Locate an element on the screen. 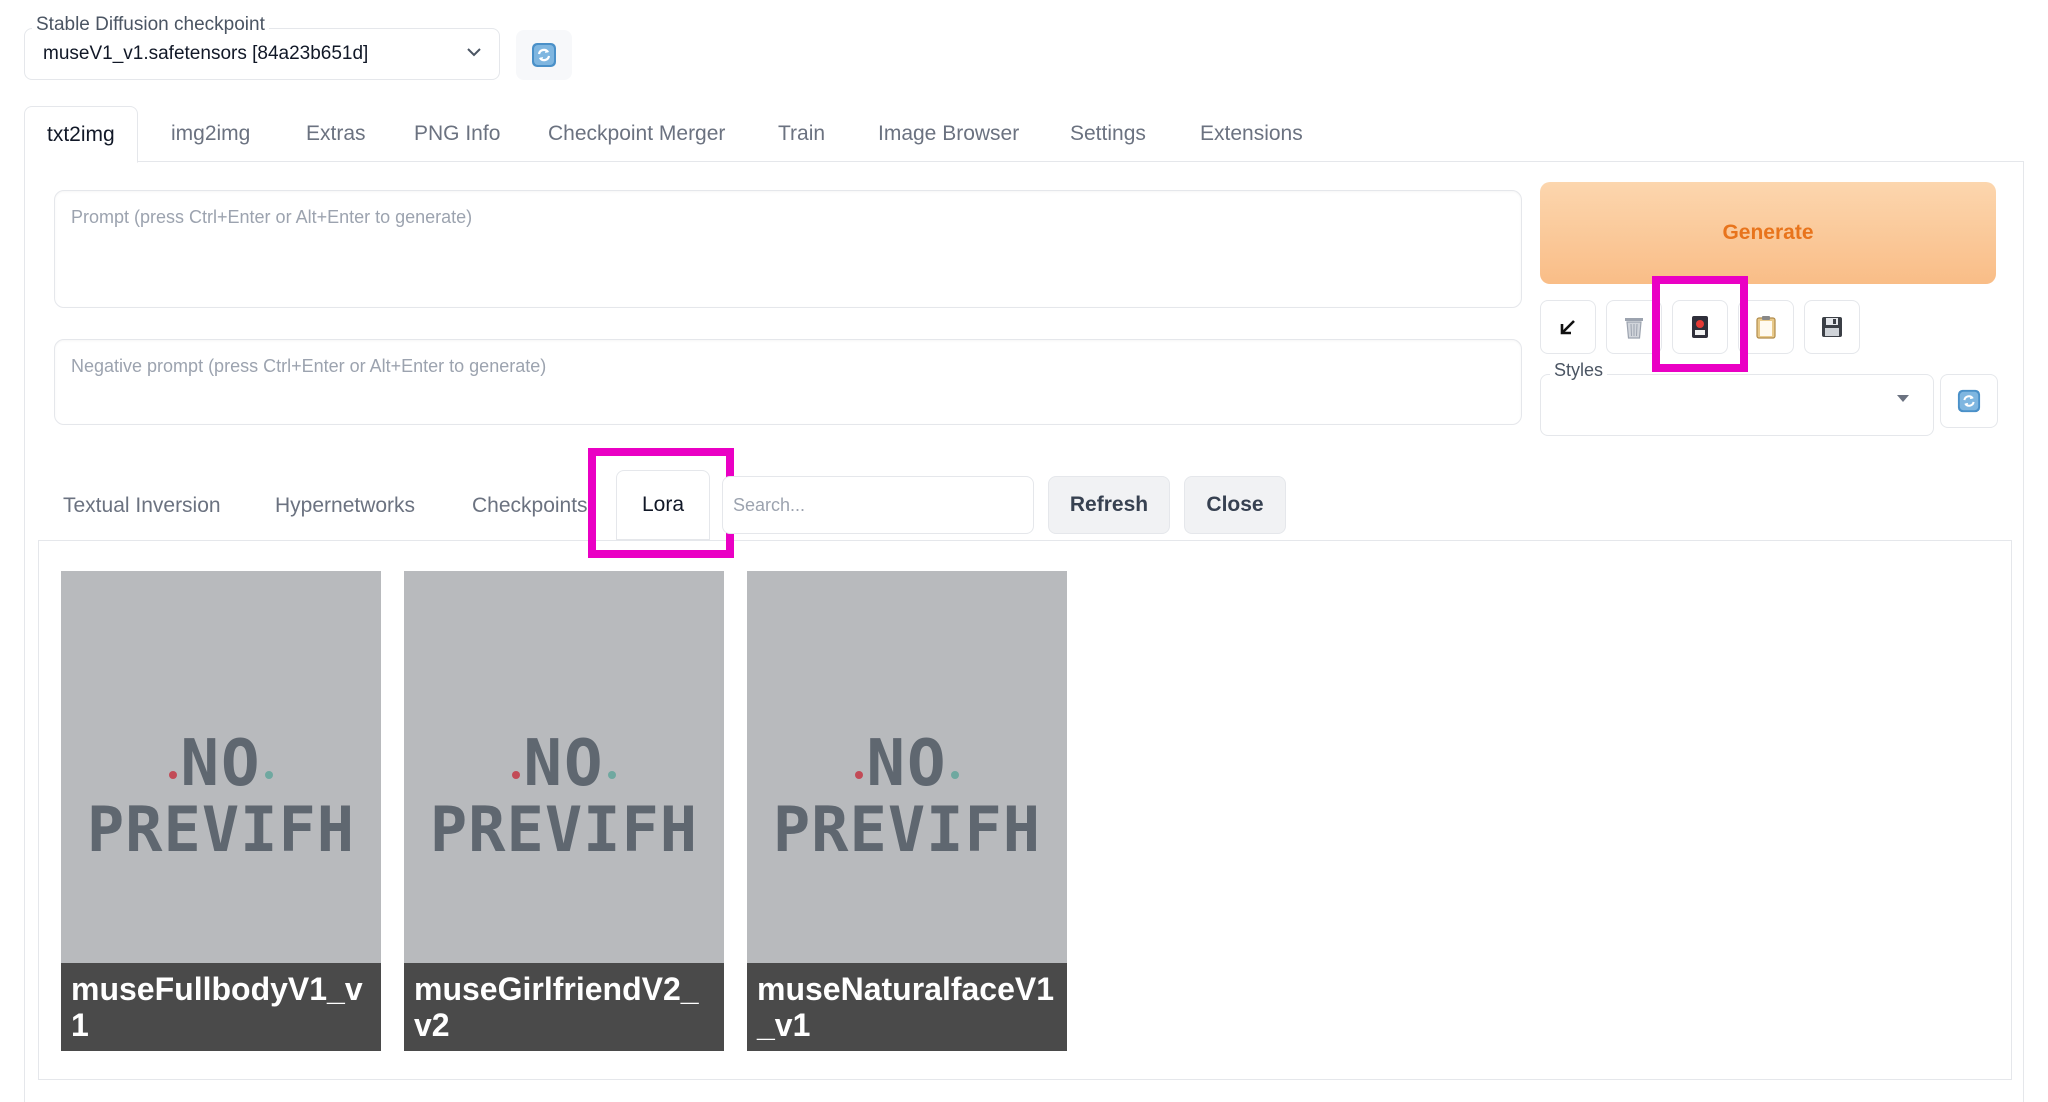  clipboard-icon is located at coordinates (1766, 327).